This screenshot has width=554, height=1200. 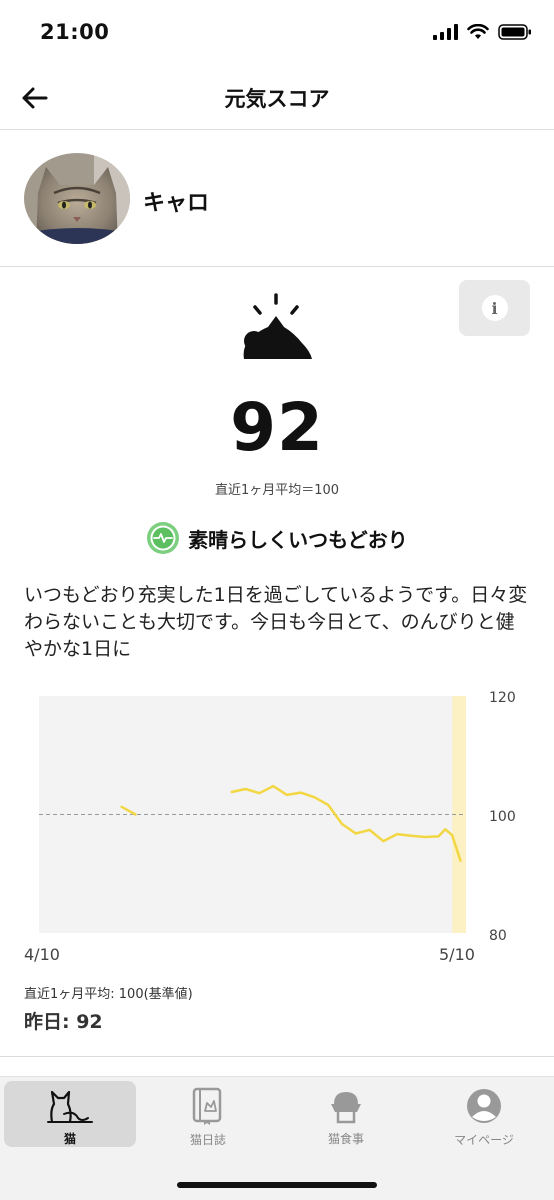 I want to click on tab-label: 猫日誌, so click(x=207, y=1140).